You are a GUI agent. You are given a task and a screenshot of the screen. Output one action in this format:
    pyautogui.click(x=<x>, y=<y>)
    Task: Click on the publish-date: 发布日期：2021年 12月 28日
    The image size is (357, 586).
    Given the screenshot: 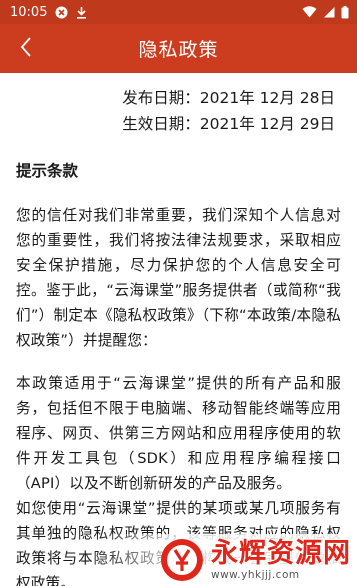 What is the action you would take?
    pyautogui.click(x=228, y=98)
    